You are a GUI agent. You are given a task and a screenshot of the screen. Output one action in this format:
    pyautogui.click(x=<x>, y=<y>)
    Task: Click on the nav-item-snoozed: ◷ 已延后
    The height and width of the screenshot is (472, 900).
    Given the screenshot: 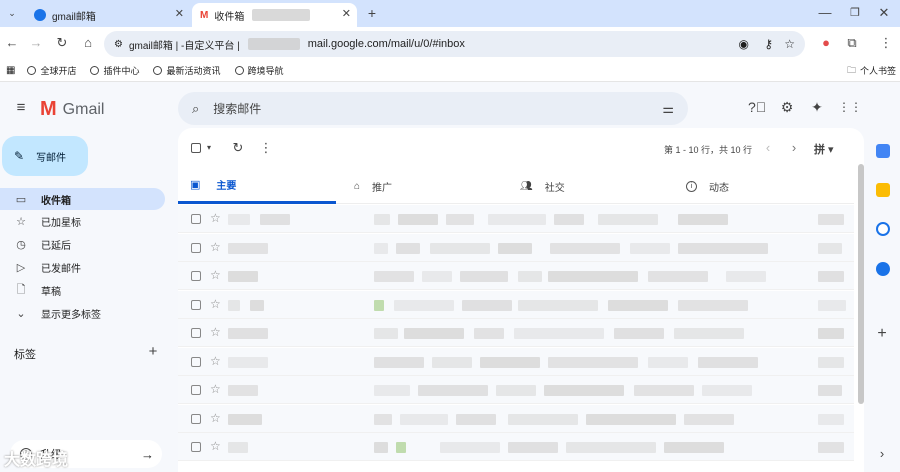 What is the action you would take?
    pyautogui.click(x=82, y=244)
    